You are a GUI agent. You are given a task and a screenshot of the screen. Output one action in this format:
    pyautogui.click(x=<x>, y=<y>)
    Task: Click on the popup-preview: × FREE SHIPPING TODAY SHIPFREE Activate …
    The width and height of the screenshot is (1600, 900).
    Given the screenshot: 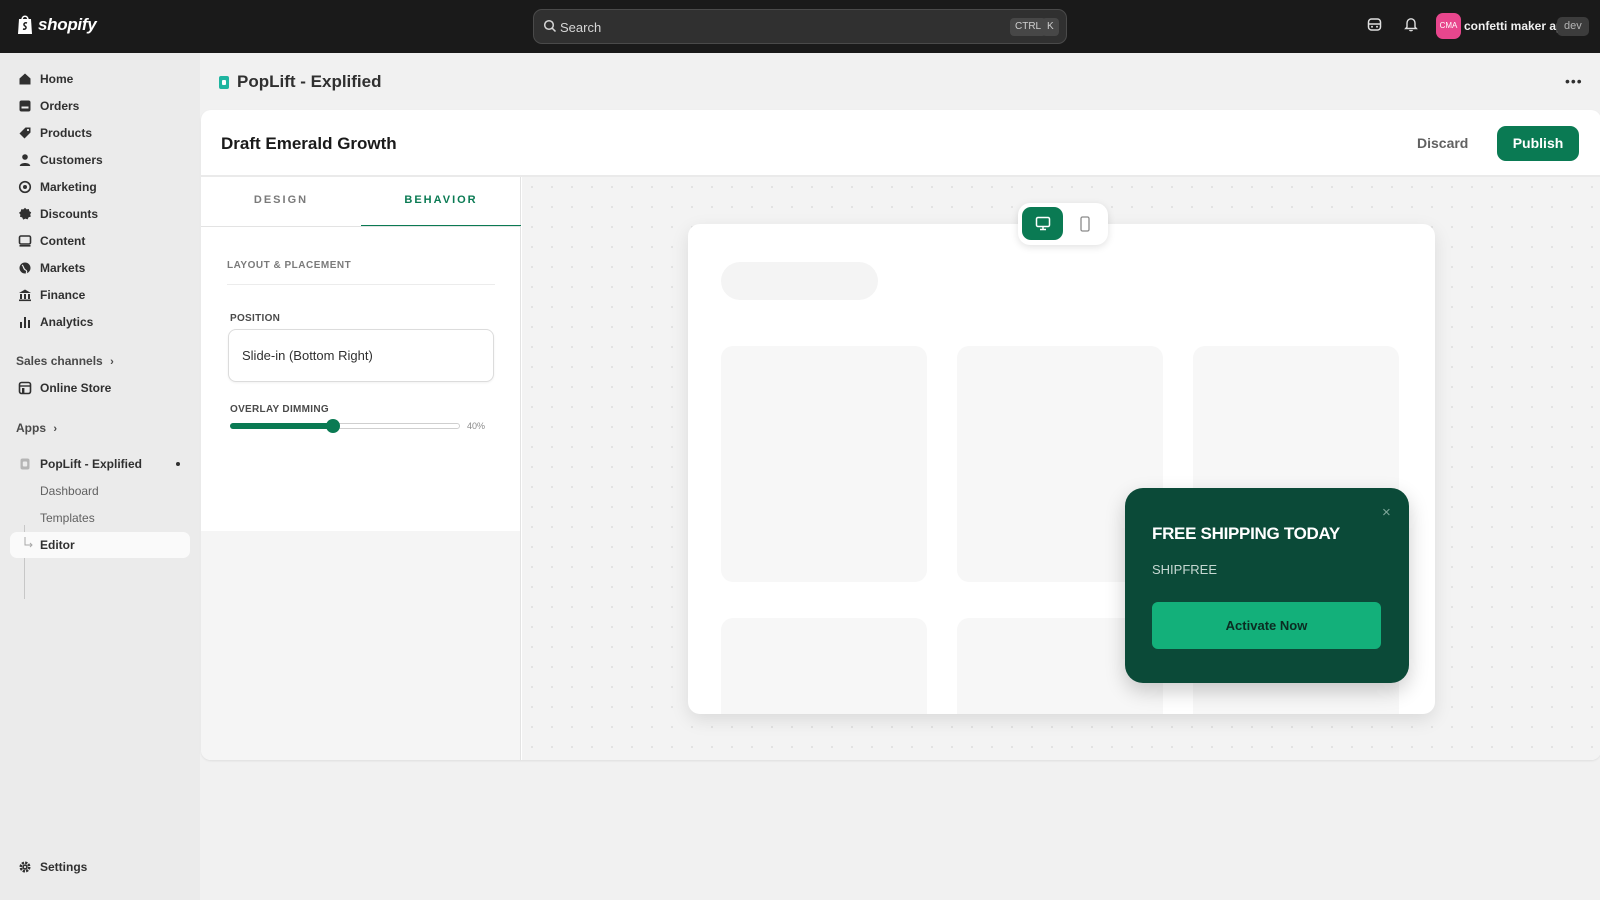 What is the action you would take?
    pyautogui.click(x=1267, y=585)
    